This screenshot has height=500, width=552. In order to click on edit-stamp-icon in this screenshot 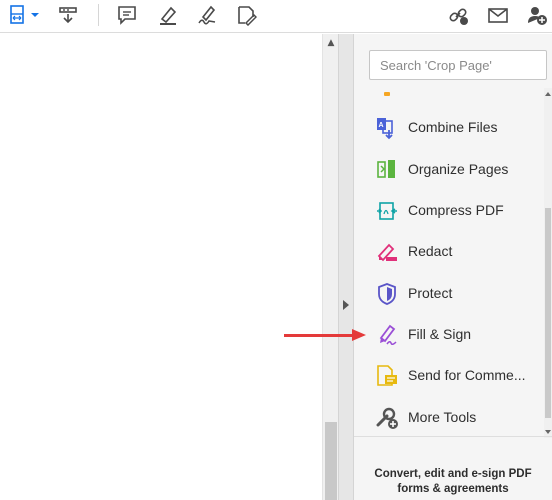, I will do `click(246, 15)`.